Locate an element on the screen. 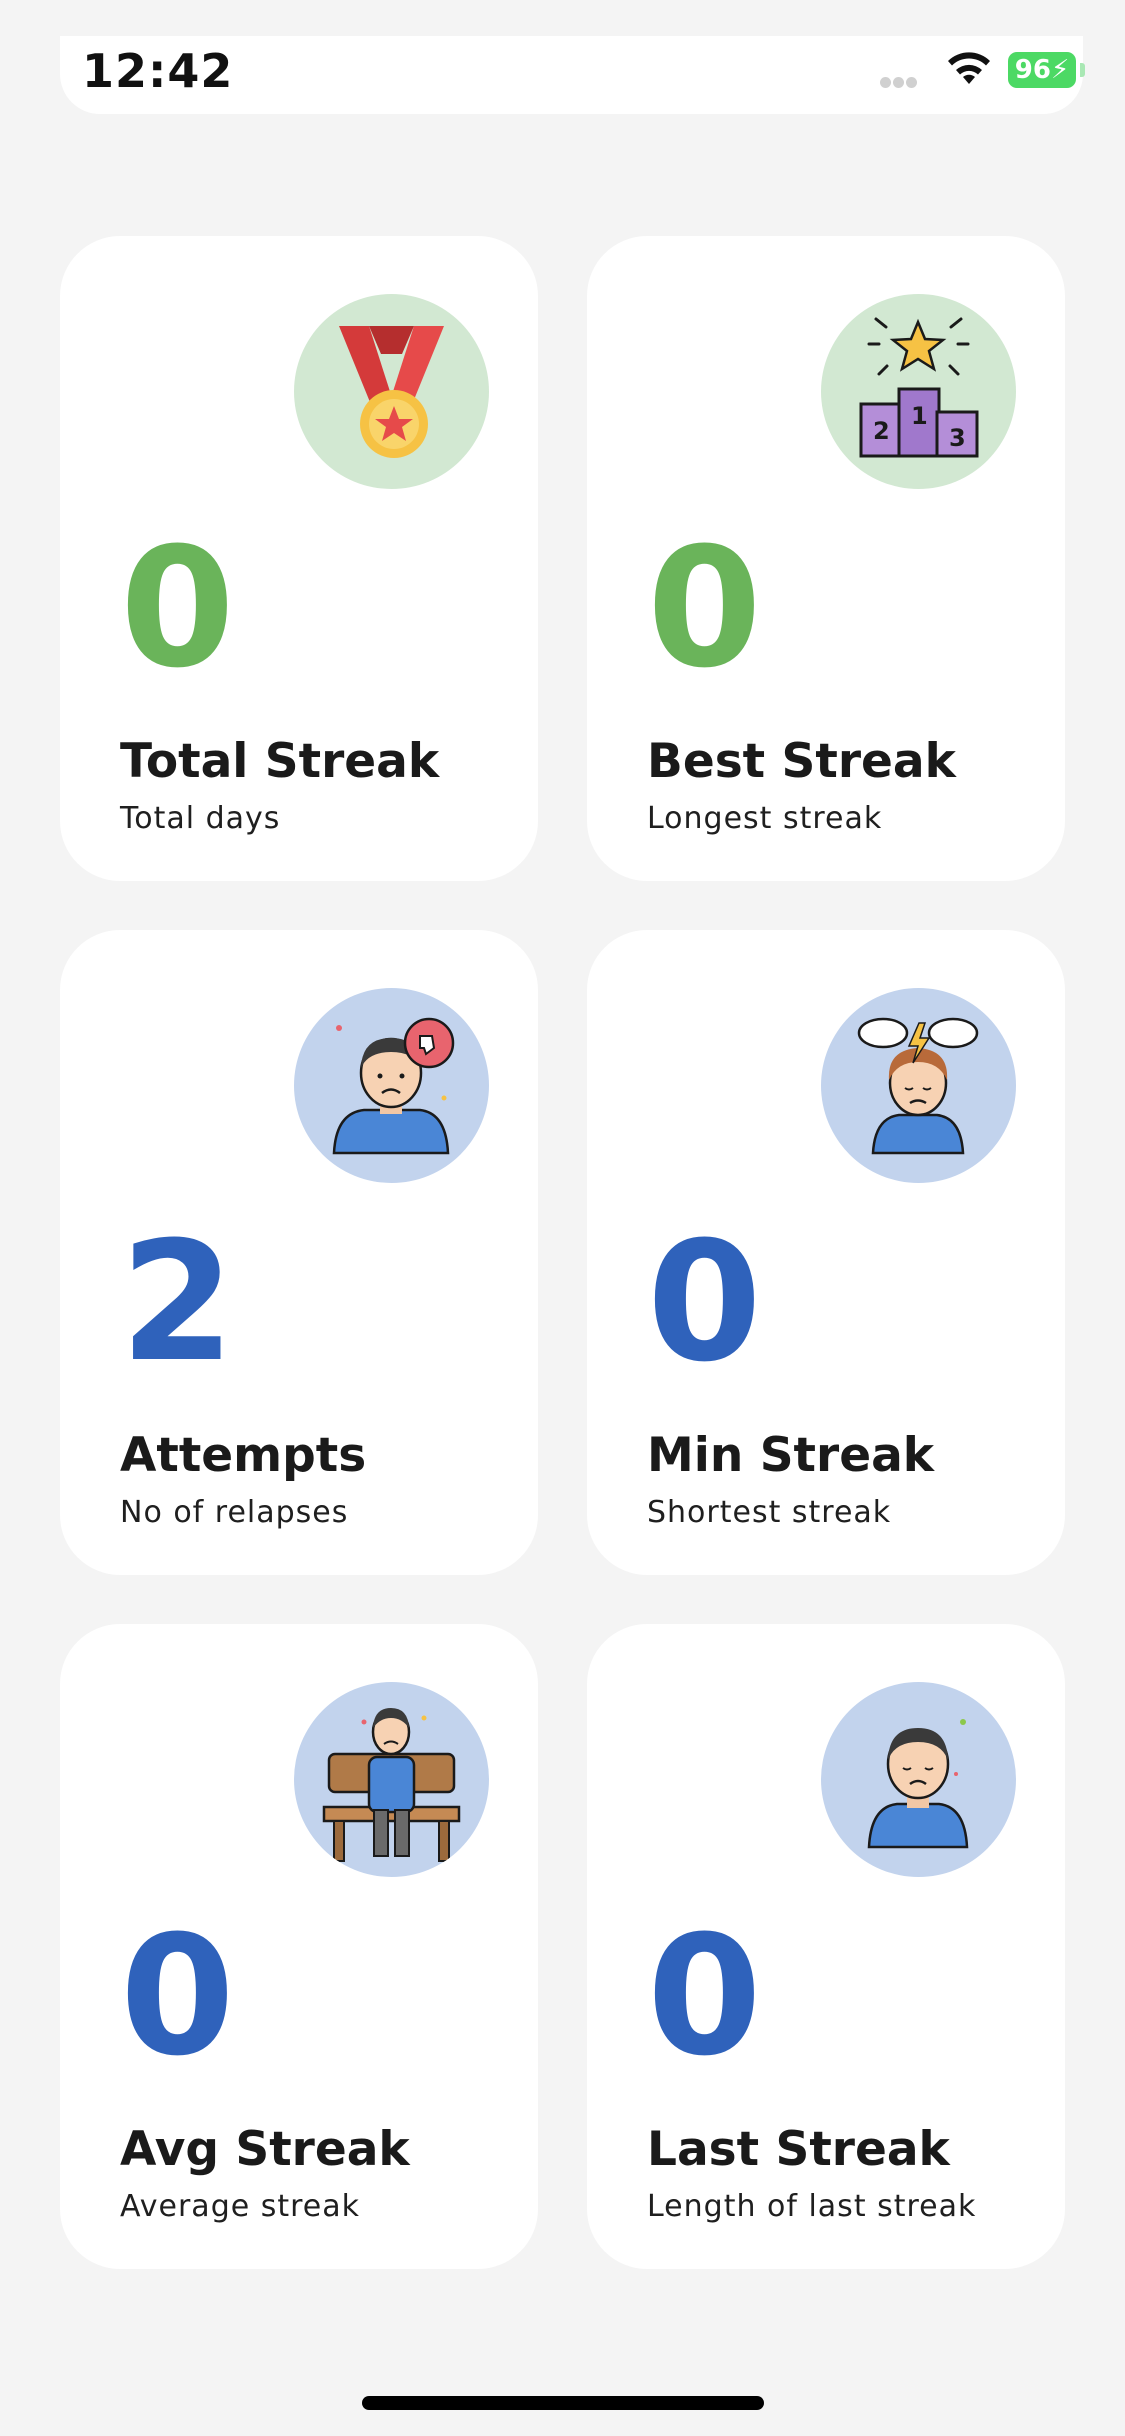  svg-text: 1 is located at coordinates (919, 416).